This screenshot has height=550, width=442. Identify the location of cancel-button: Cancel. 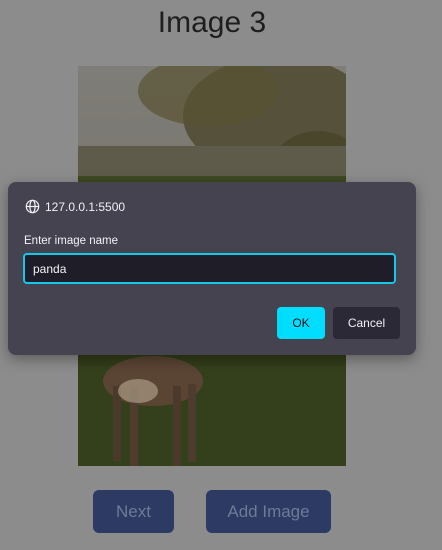
(366, 323).